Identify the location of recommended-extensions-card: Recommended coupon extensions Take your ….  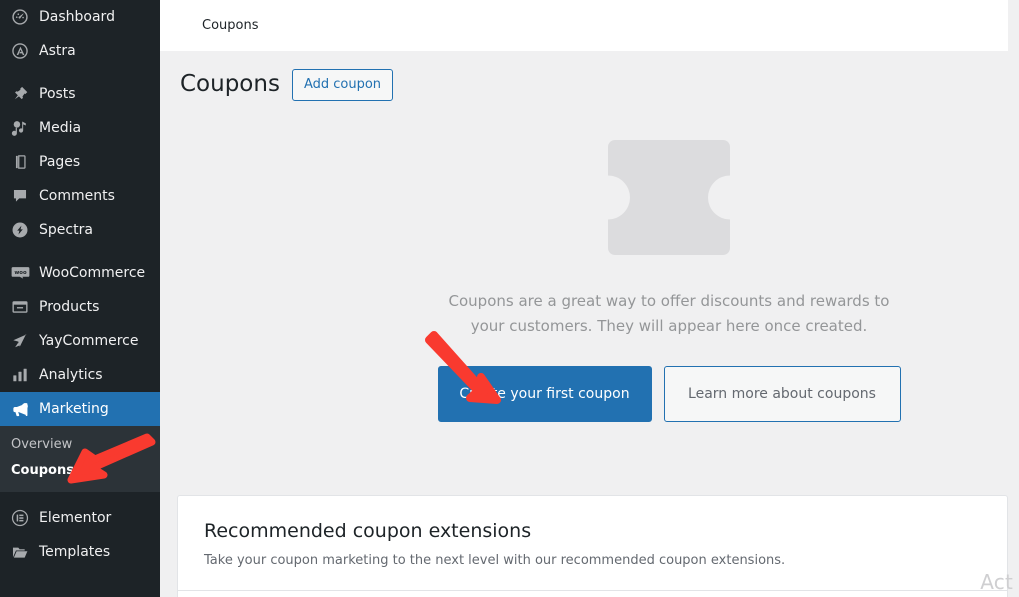
(592, 546).